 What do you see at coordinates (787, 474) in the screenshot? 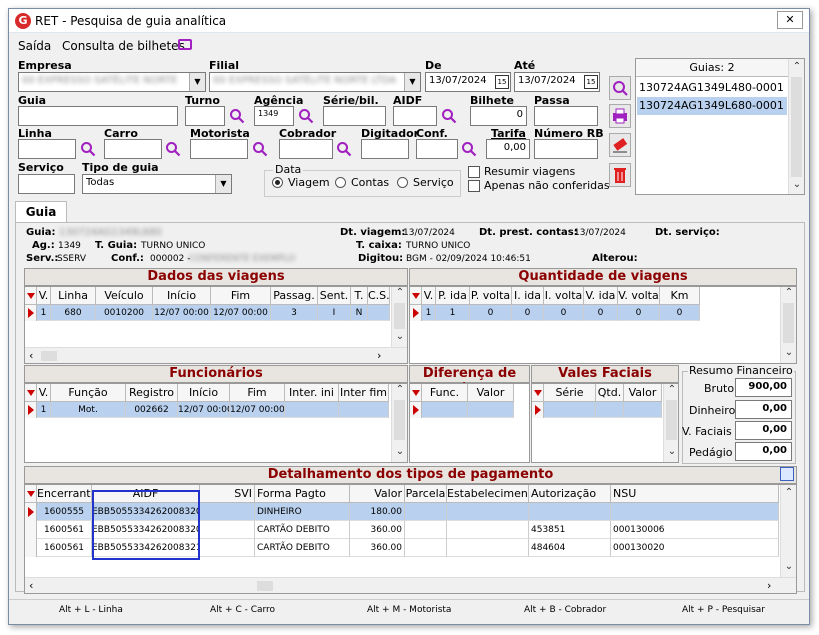
I see `export-icon` at bounding box center [787, 474].